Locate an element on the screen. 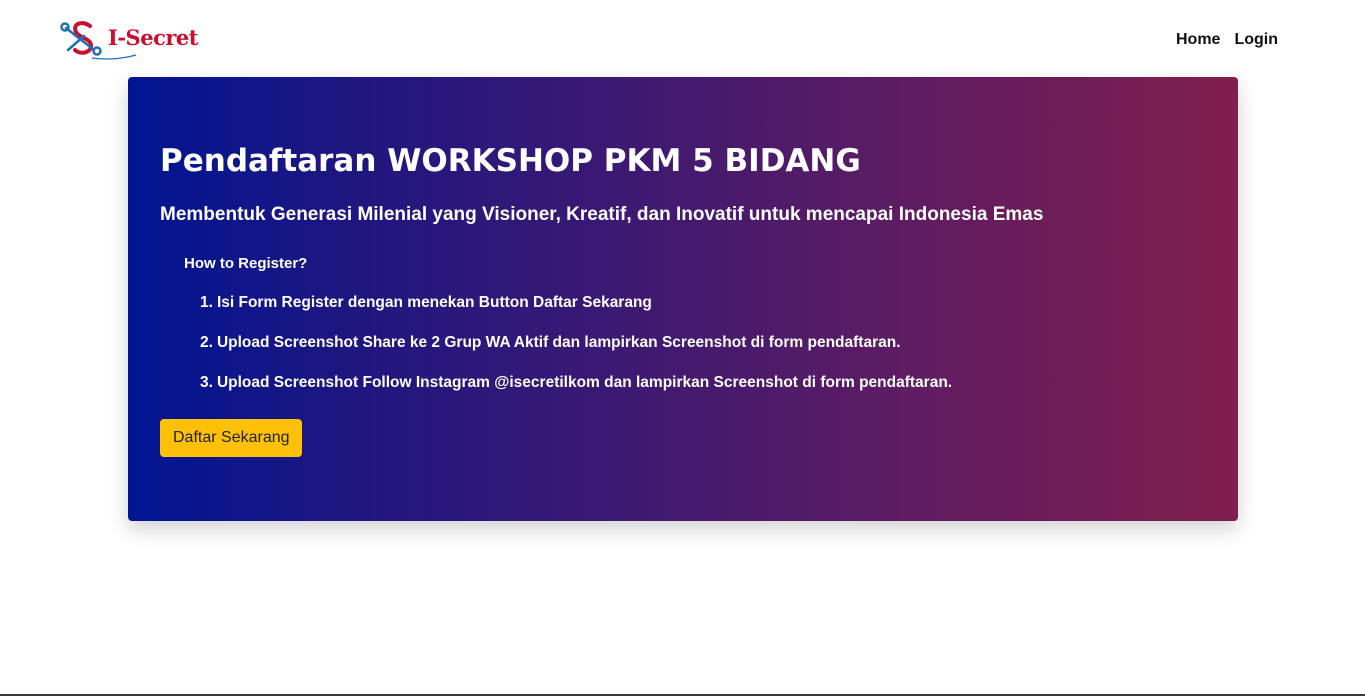  scissors-s-logo-icon is located at coordinates (81, 38).